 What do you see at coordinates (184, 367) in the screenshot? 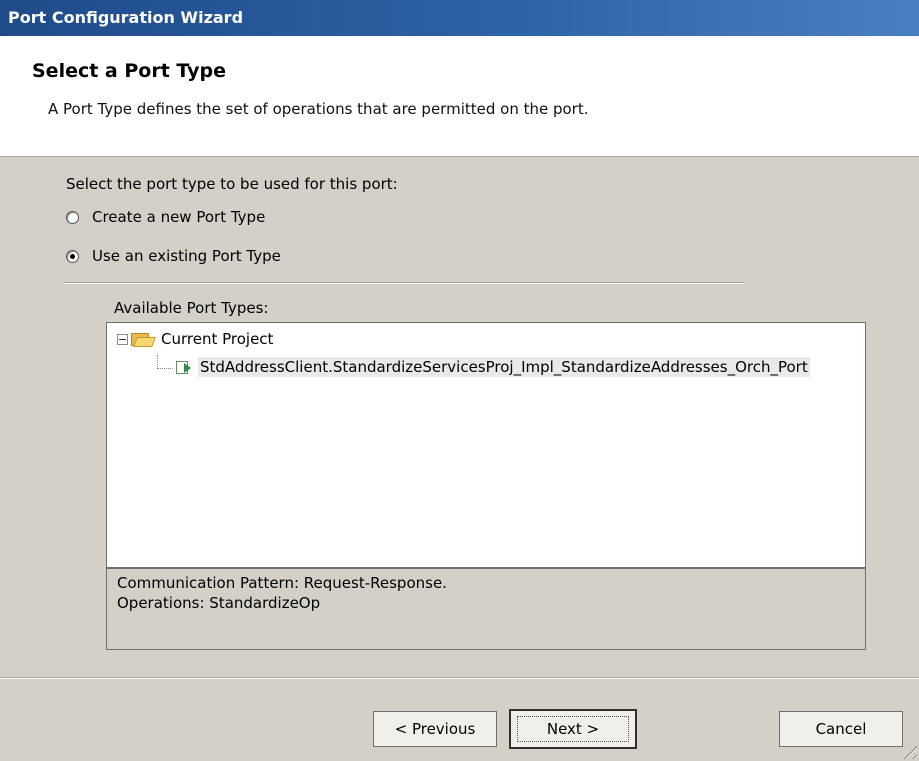
I see `port-type-icon` at bounding box center [184, 367].